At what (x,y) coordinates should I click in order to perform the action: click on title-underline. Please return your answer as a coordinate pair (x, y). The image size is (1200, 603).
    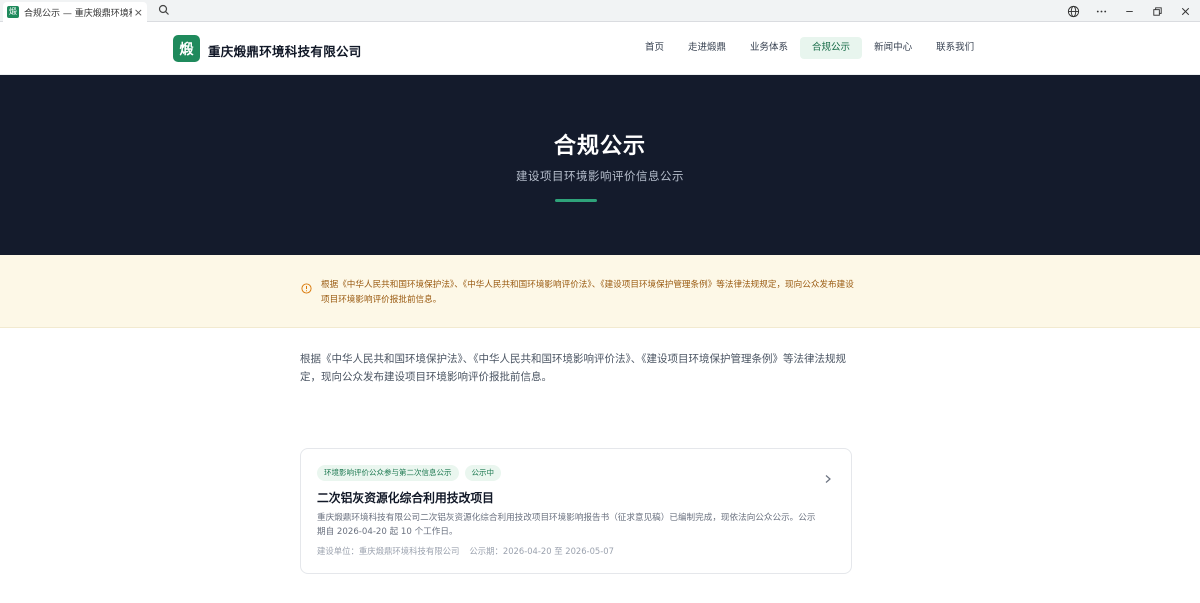
    Looking at the image, I should click on (576, 200).